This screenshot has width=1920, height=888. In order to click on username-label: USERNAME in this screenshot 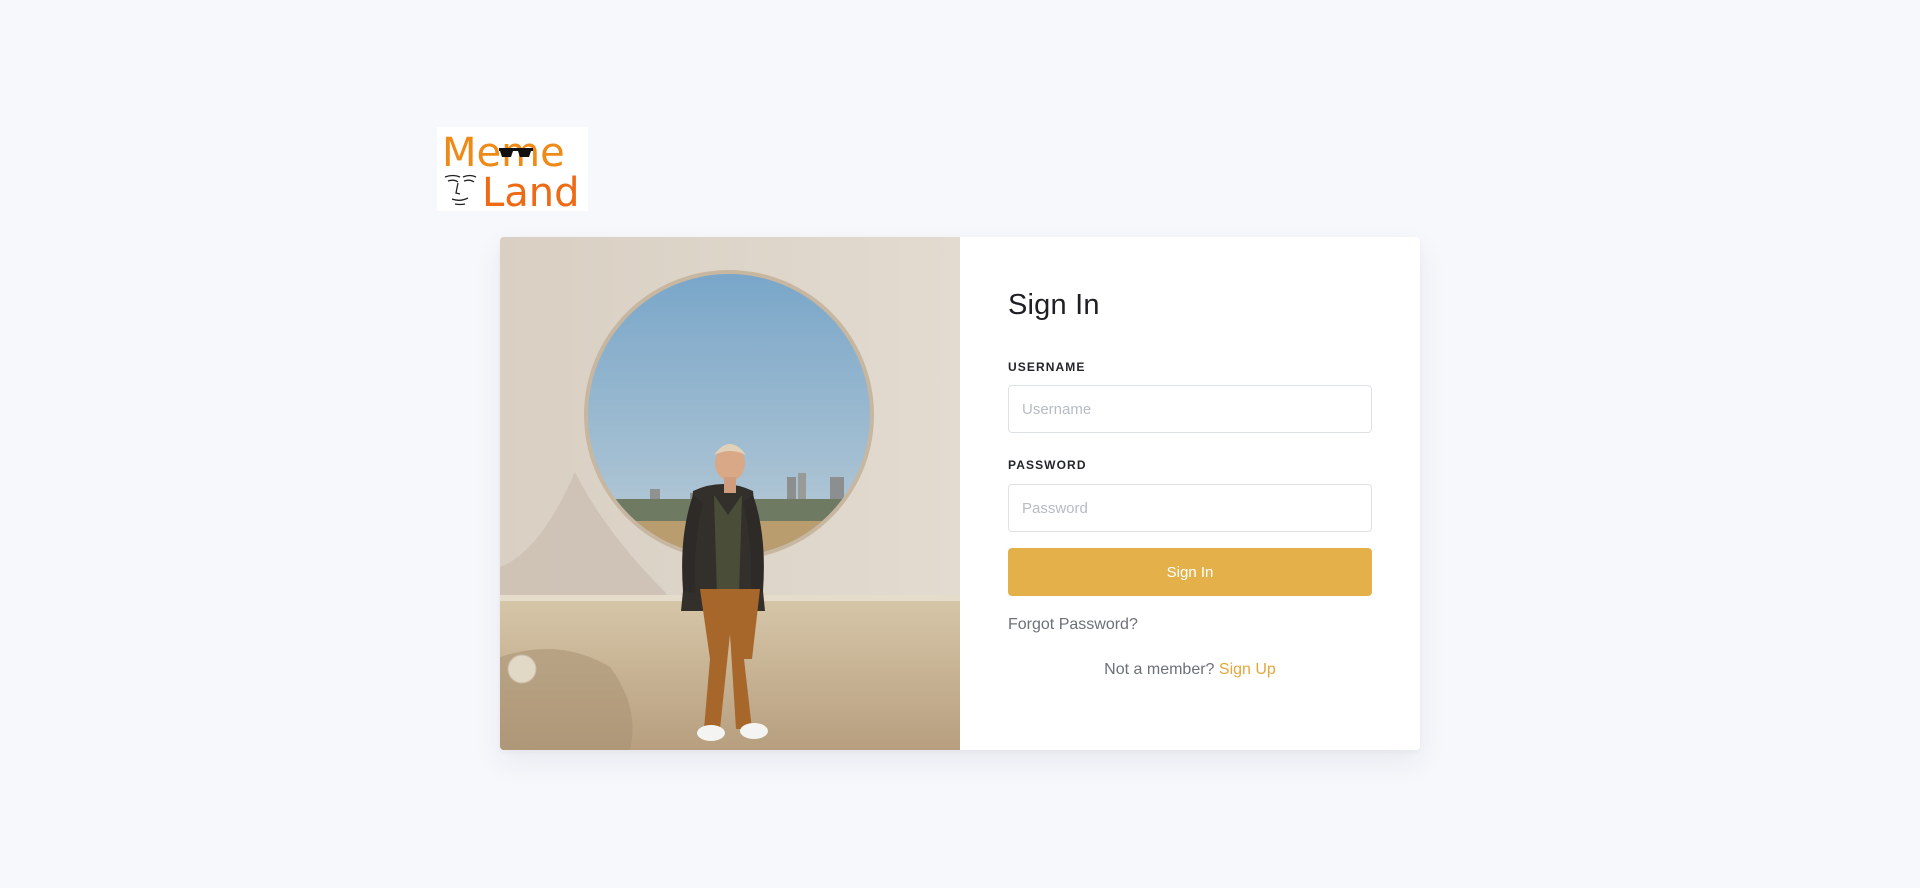, I will do `click(1047, 367)`.